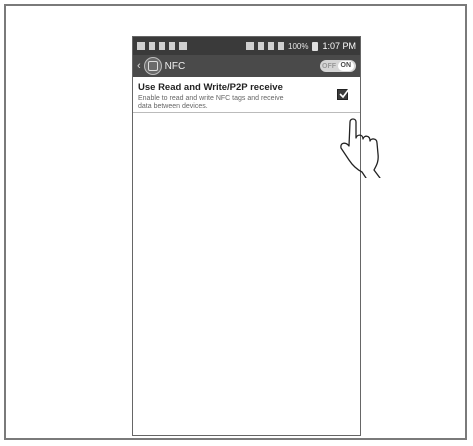 This screenshot has height=446, width=473. I want to click on toggle-off-label: OFF, so click(329, 66).